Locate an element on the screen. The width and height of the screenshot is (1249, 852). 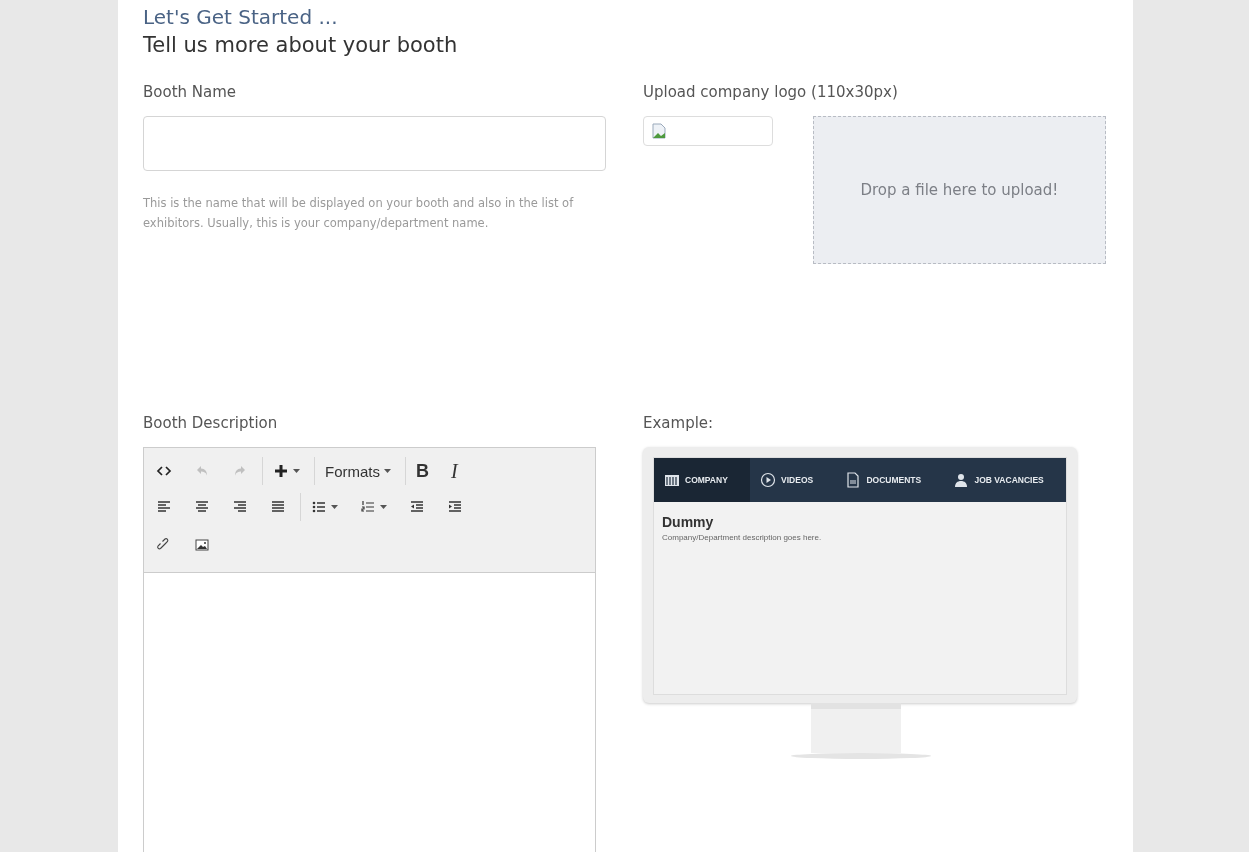
page-subtitle: Tell us more about your booth is located at coordinates (301, 45).